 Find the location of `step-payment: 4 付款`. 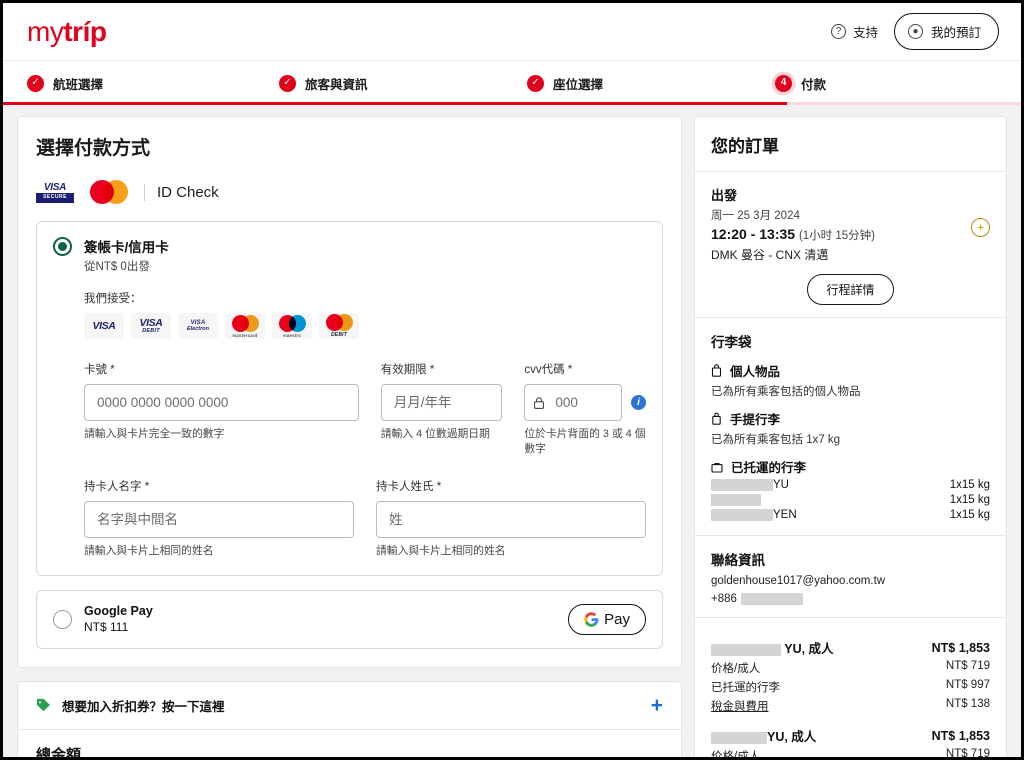

step-payment: 4 付款 is located at coordinates (800, 83).